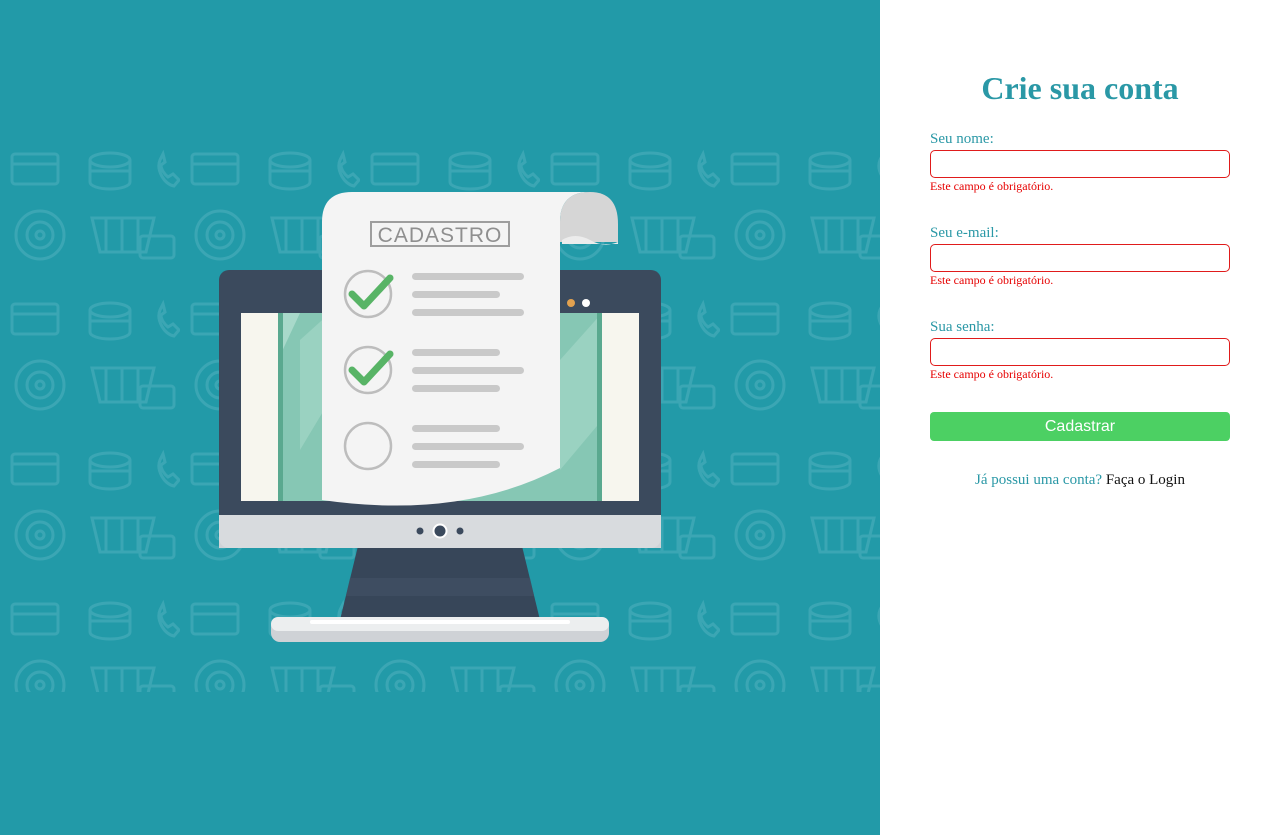  I want to click on name-field-label: Seu nome:, so click(962, 139).